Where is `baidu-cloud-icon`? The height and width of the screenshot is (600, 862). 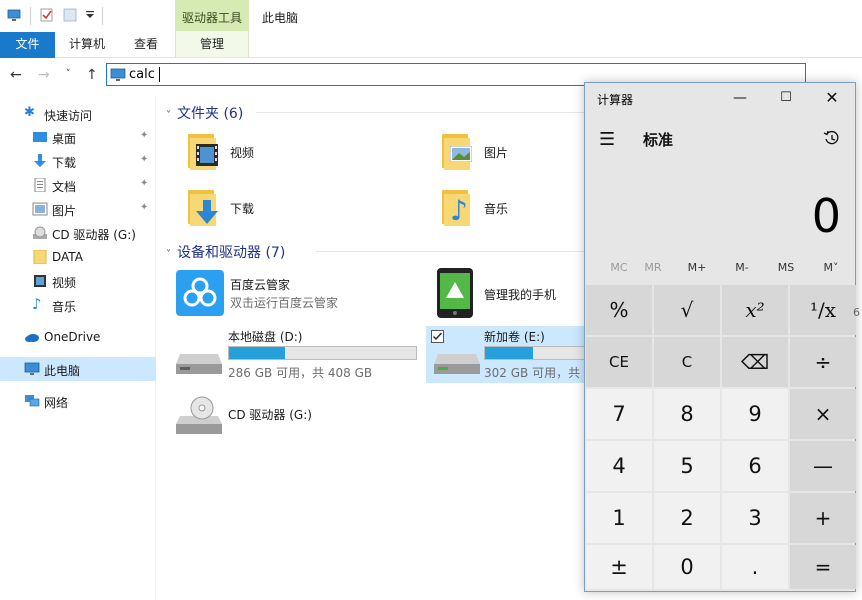 baidu-cloud-icon is located at coordinates (200, 293).